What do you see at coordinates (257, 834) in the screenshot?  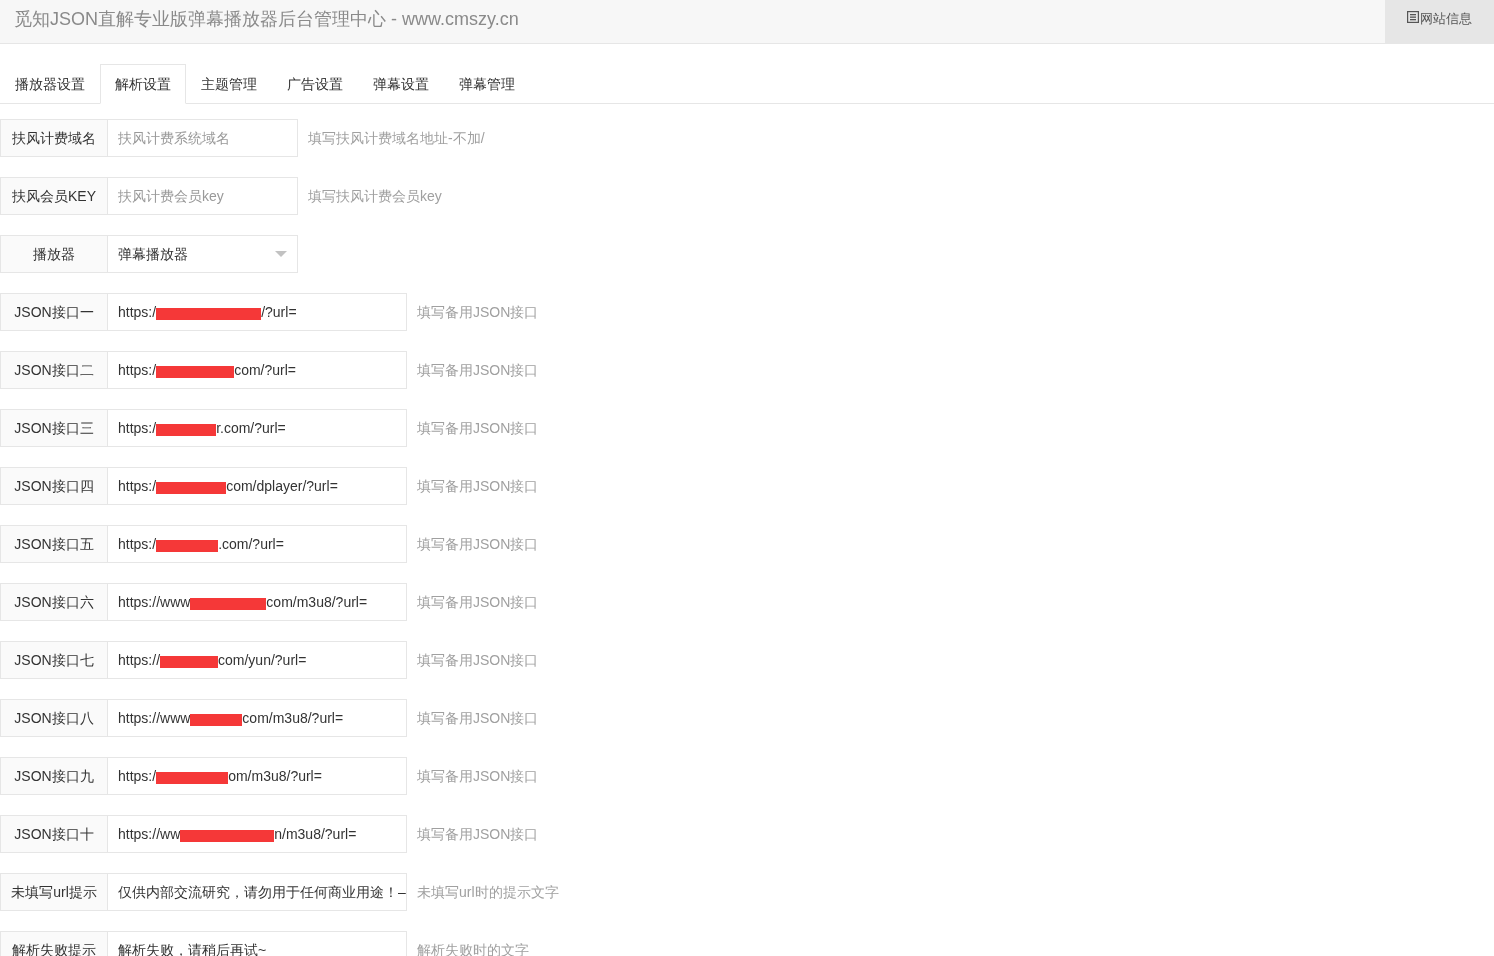 I see `input-field: https://ww n/m3u8/?url=` at bounding box center [257, 834].